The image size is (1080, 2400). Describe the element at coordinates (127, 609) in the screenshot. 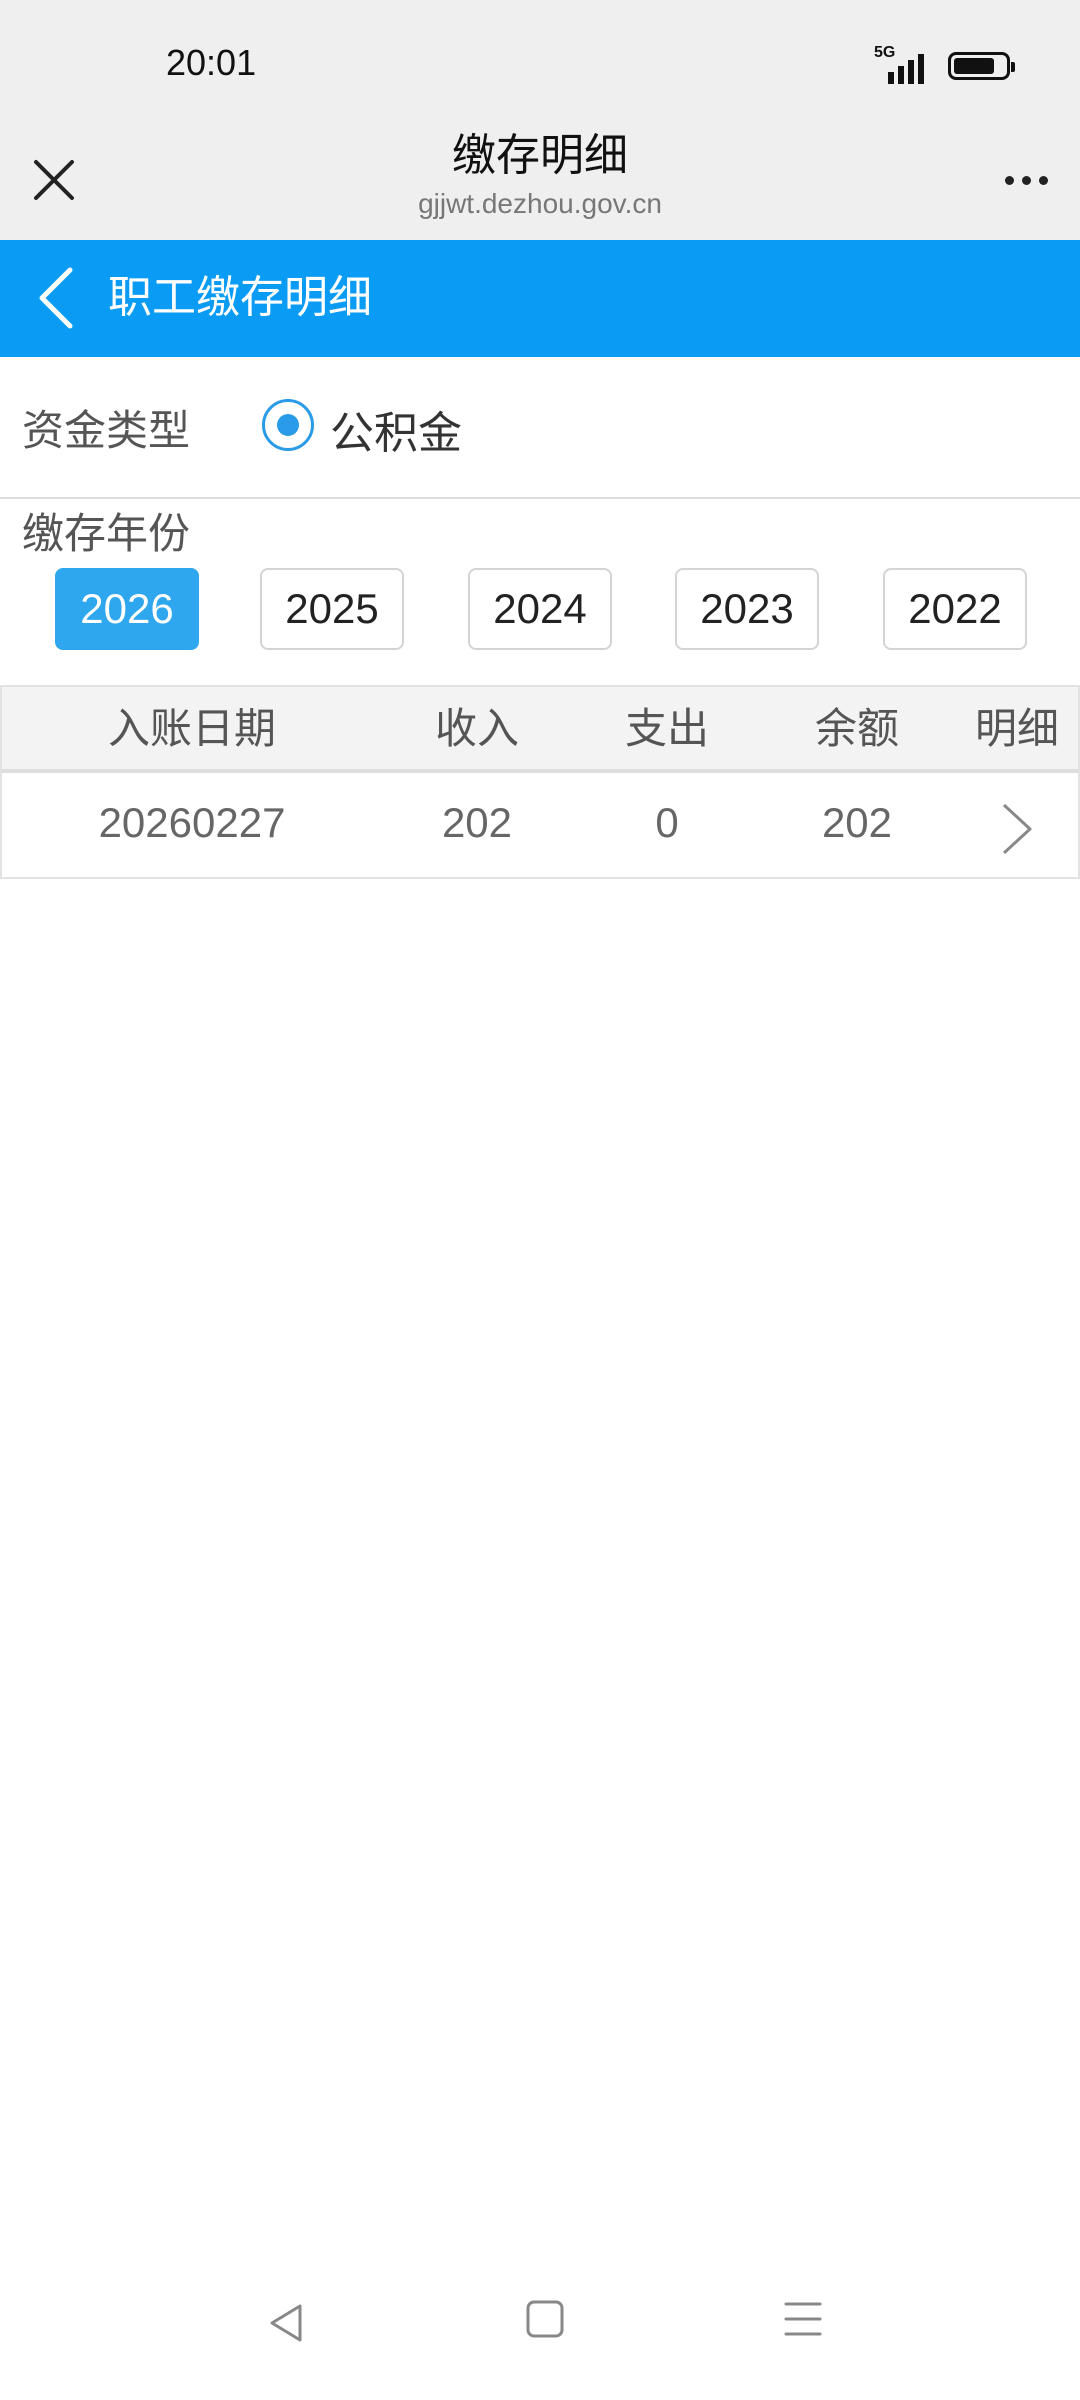

I see `year-button-2026: 2026` at that location.